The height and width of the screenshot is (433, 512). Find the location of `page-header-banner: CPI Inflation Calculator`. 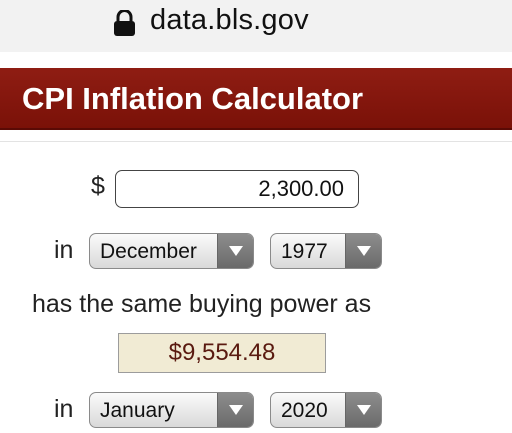

page-header-banner: CPI Inflation Calculator is located at coordinates (256, 99).